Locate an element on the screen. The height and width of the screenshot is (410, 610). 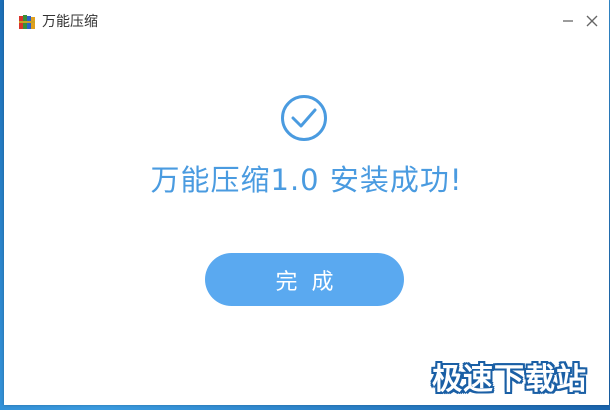
minimize-button is located at coordinates (568, 21).